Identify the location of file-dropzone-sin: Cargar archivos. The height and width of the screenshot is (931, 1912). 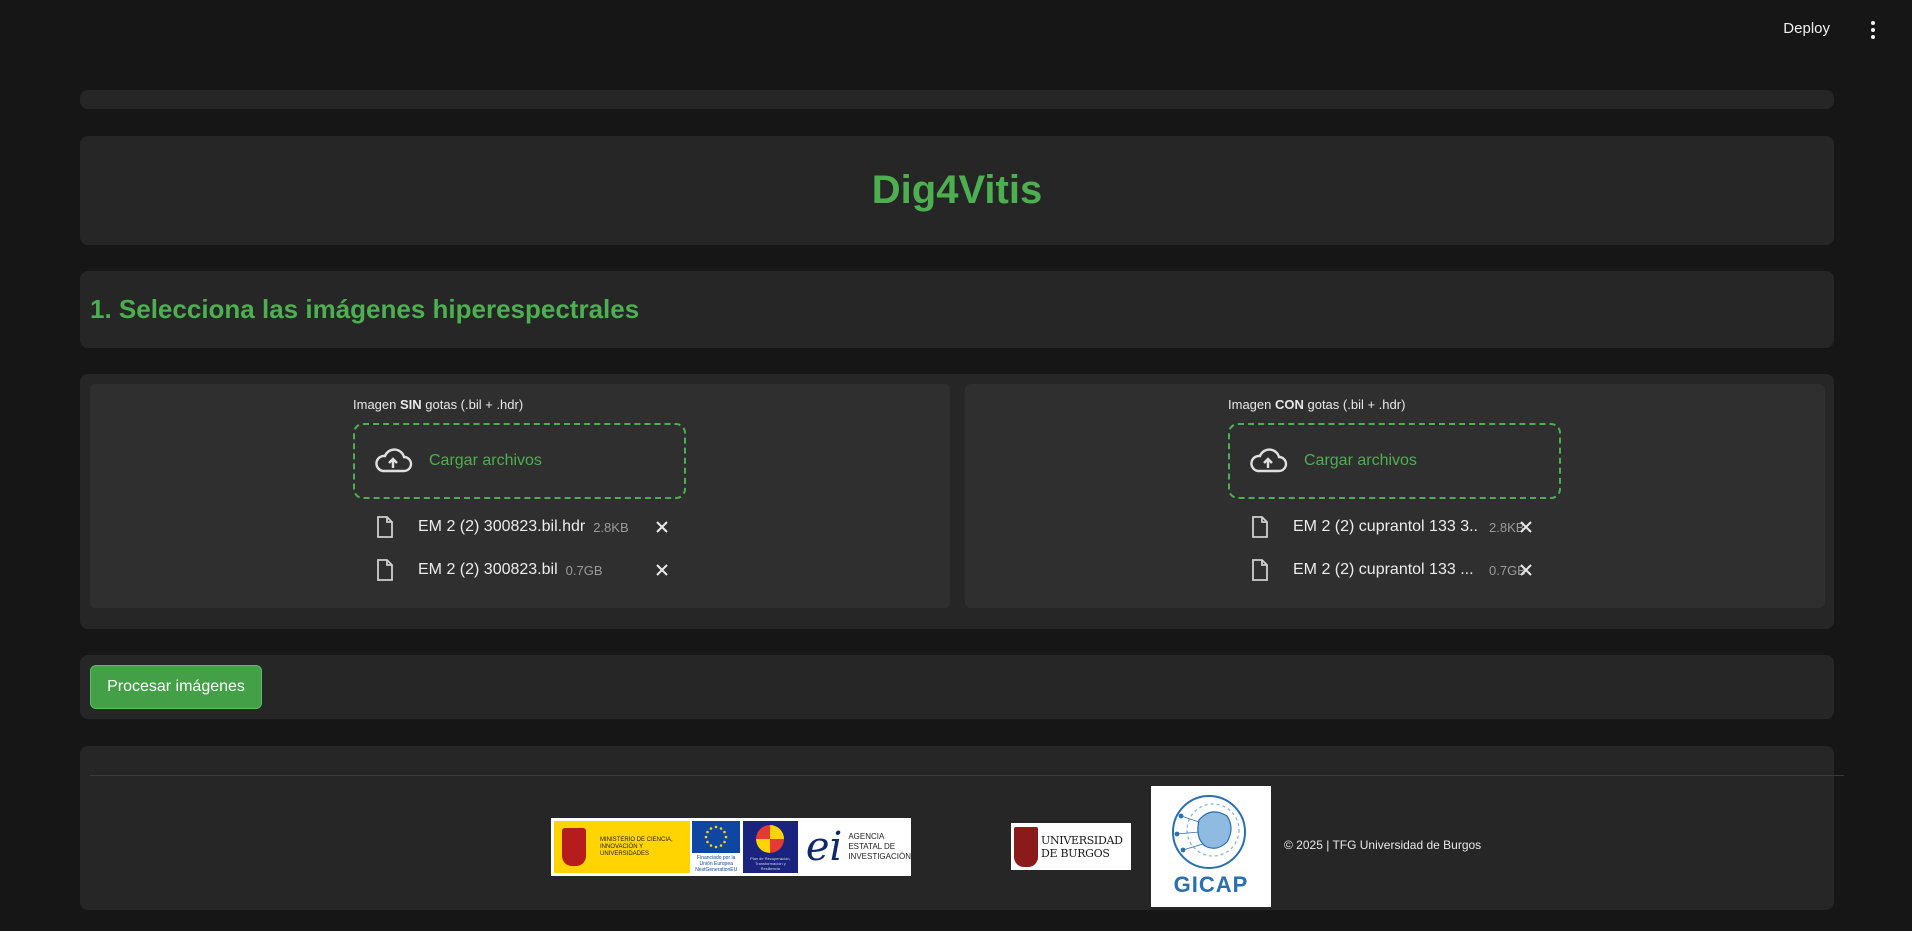
(519, 461).